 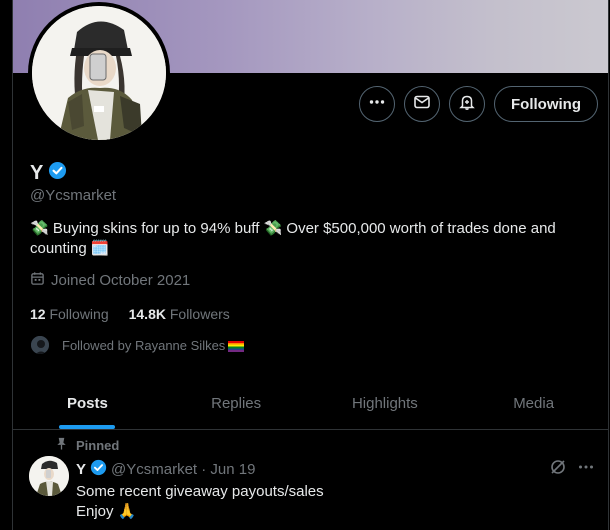 I want to click on followed-by-row: Followed by Rayanne Silkes, so click(x=137, y=345).